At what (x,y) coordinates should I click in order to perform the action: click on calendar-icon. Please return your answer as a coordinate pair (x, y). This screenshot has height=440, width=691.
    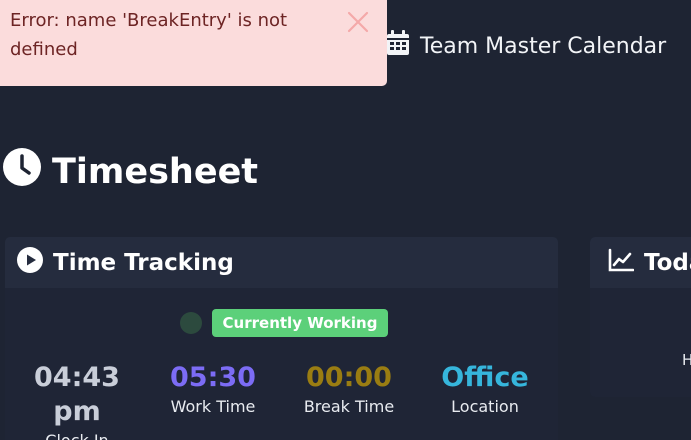
    Looking at the image, I should click on (398, 46).